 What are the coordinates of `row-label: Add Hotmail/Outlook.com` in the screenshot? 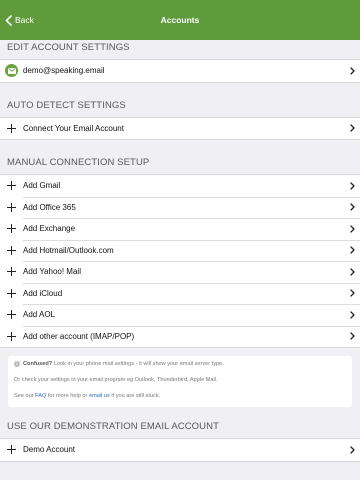 It's located at (68, 250).